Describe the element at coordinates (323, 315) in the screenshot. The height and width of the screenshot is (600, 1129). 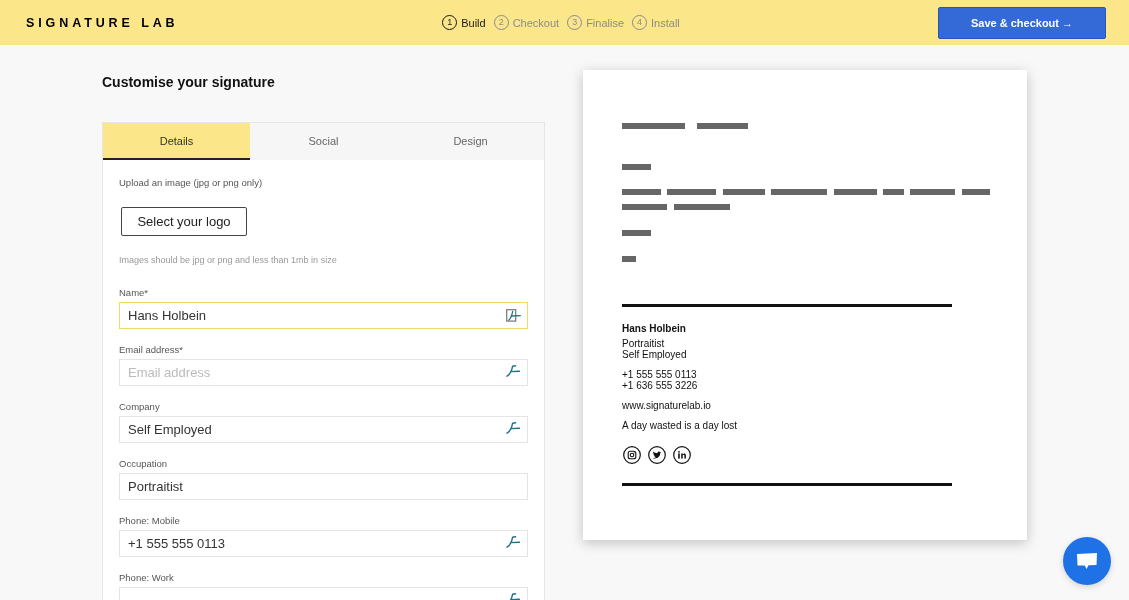
I see `text-field: Hans Holbein` at that location.